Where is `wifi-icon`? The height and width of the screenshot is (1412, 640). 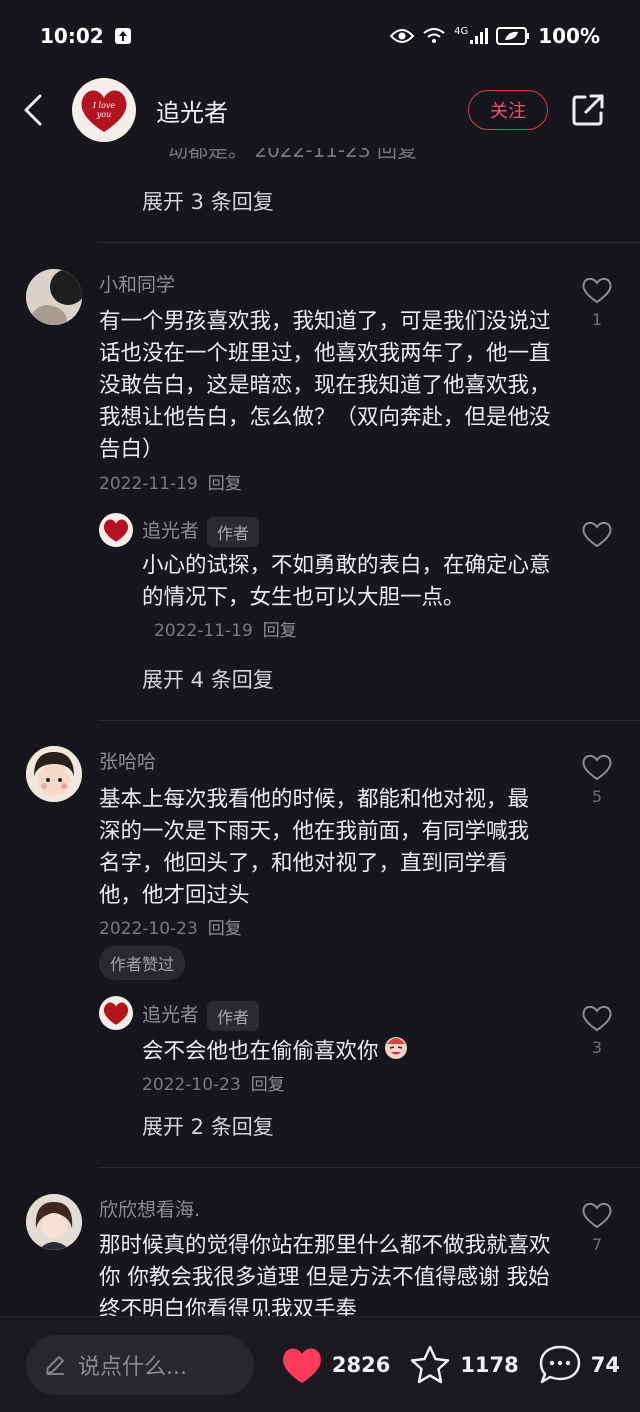
wifi-icon is located at coordinates (434, 36).